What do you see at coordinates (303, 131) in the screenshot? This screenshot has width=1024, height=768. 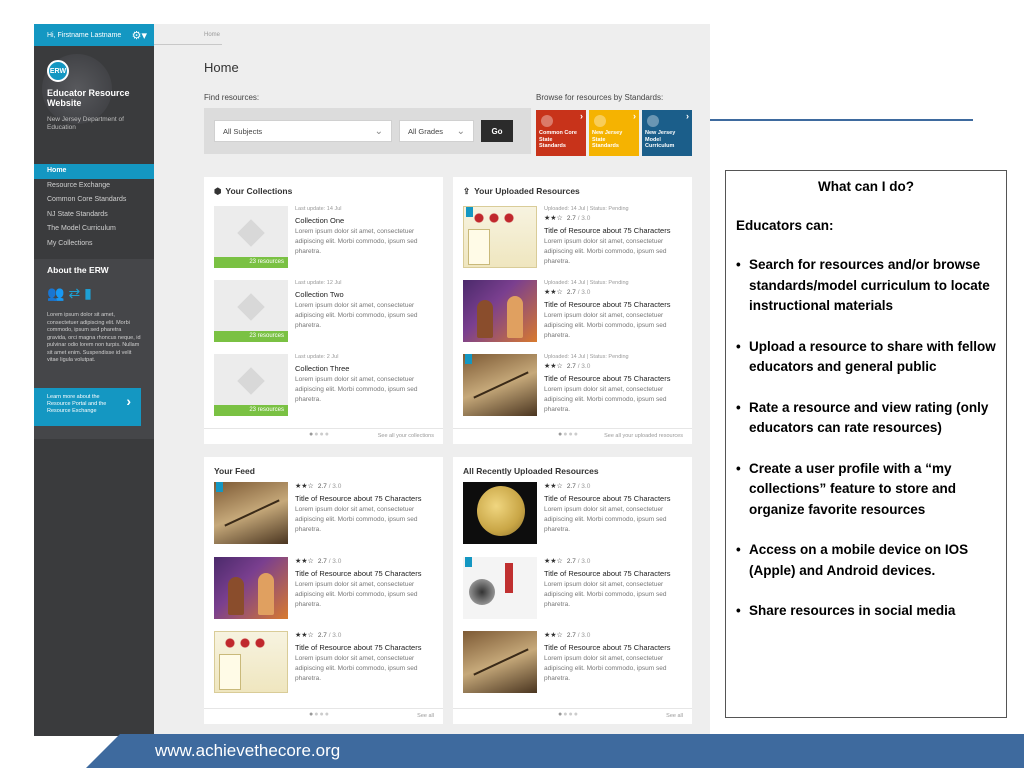 I see `subject-select: All Subjects ⌄` at bounding box center [303, 131].